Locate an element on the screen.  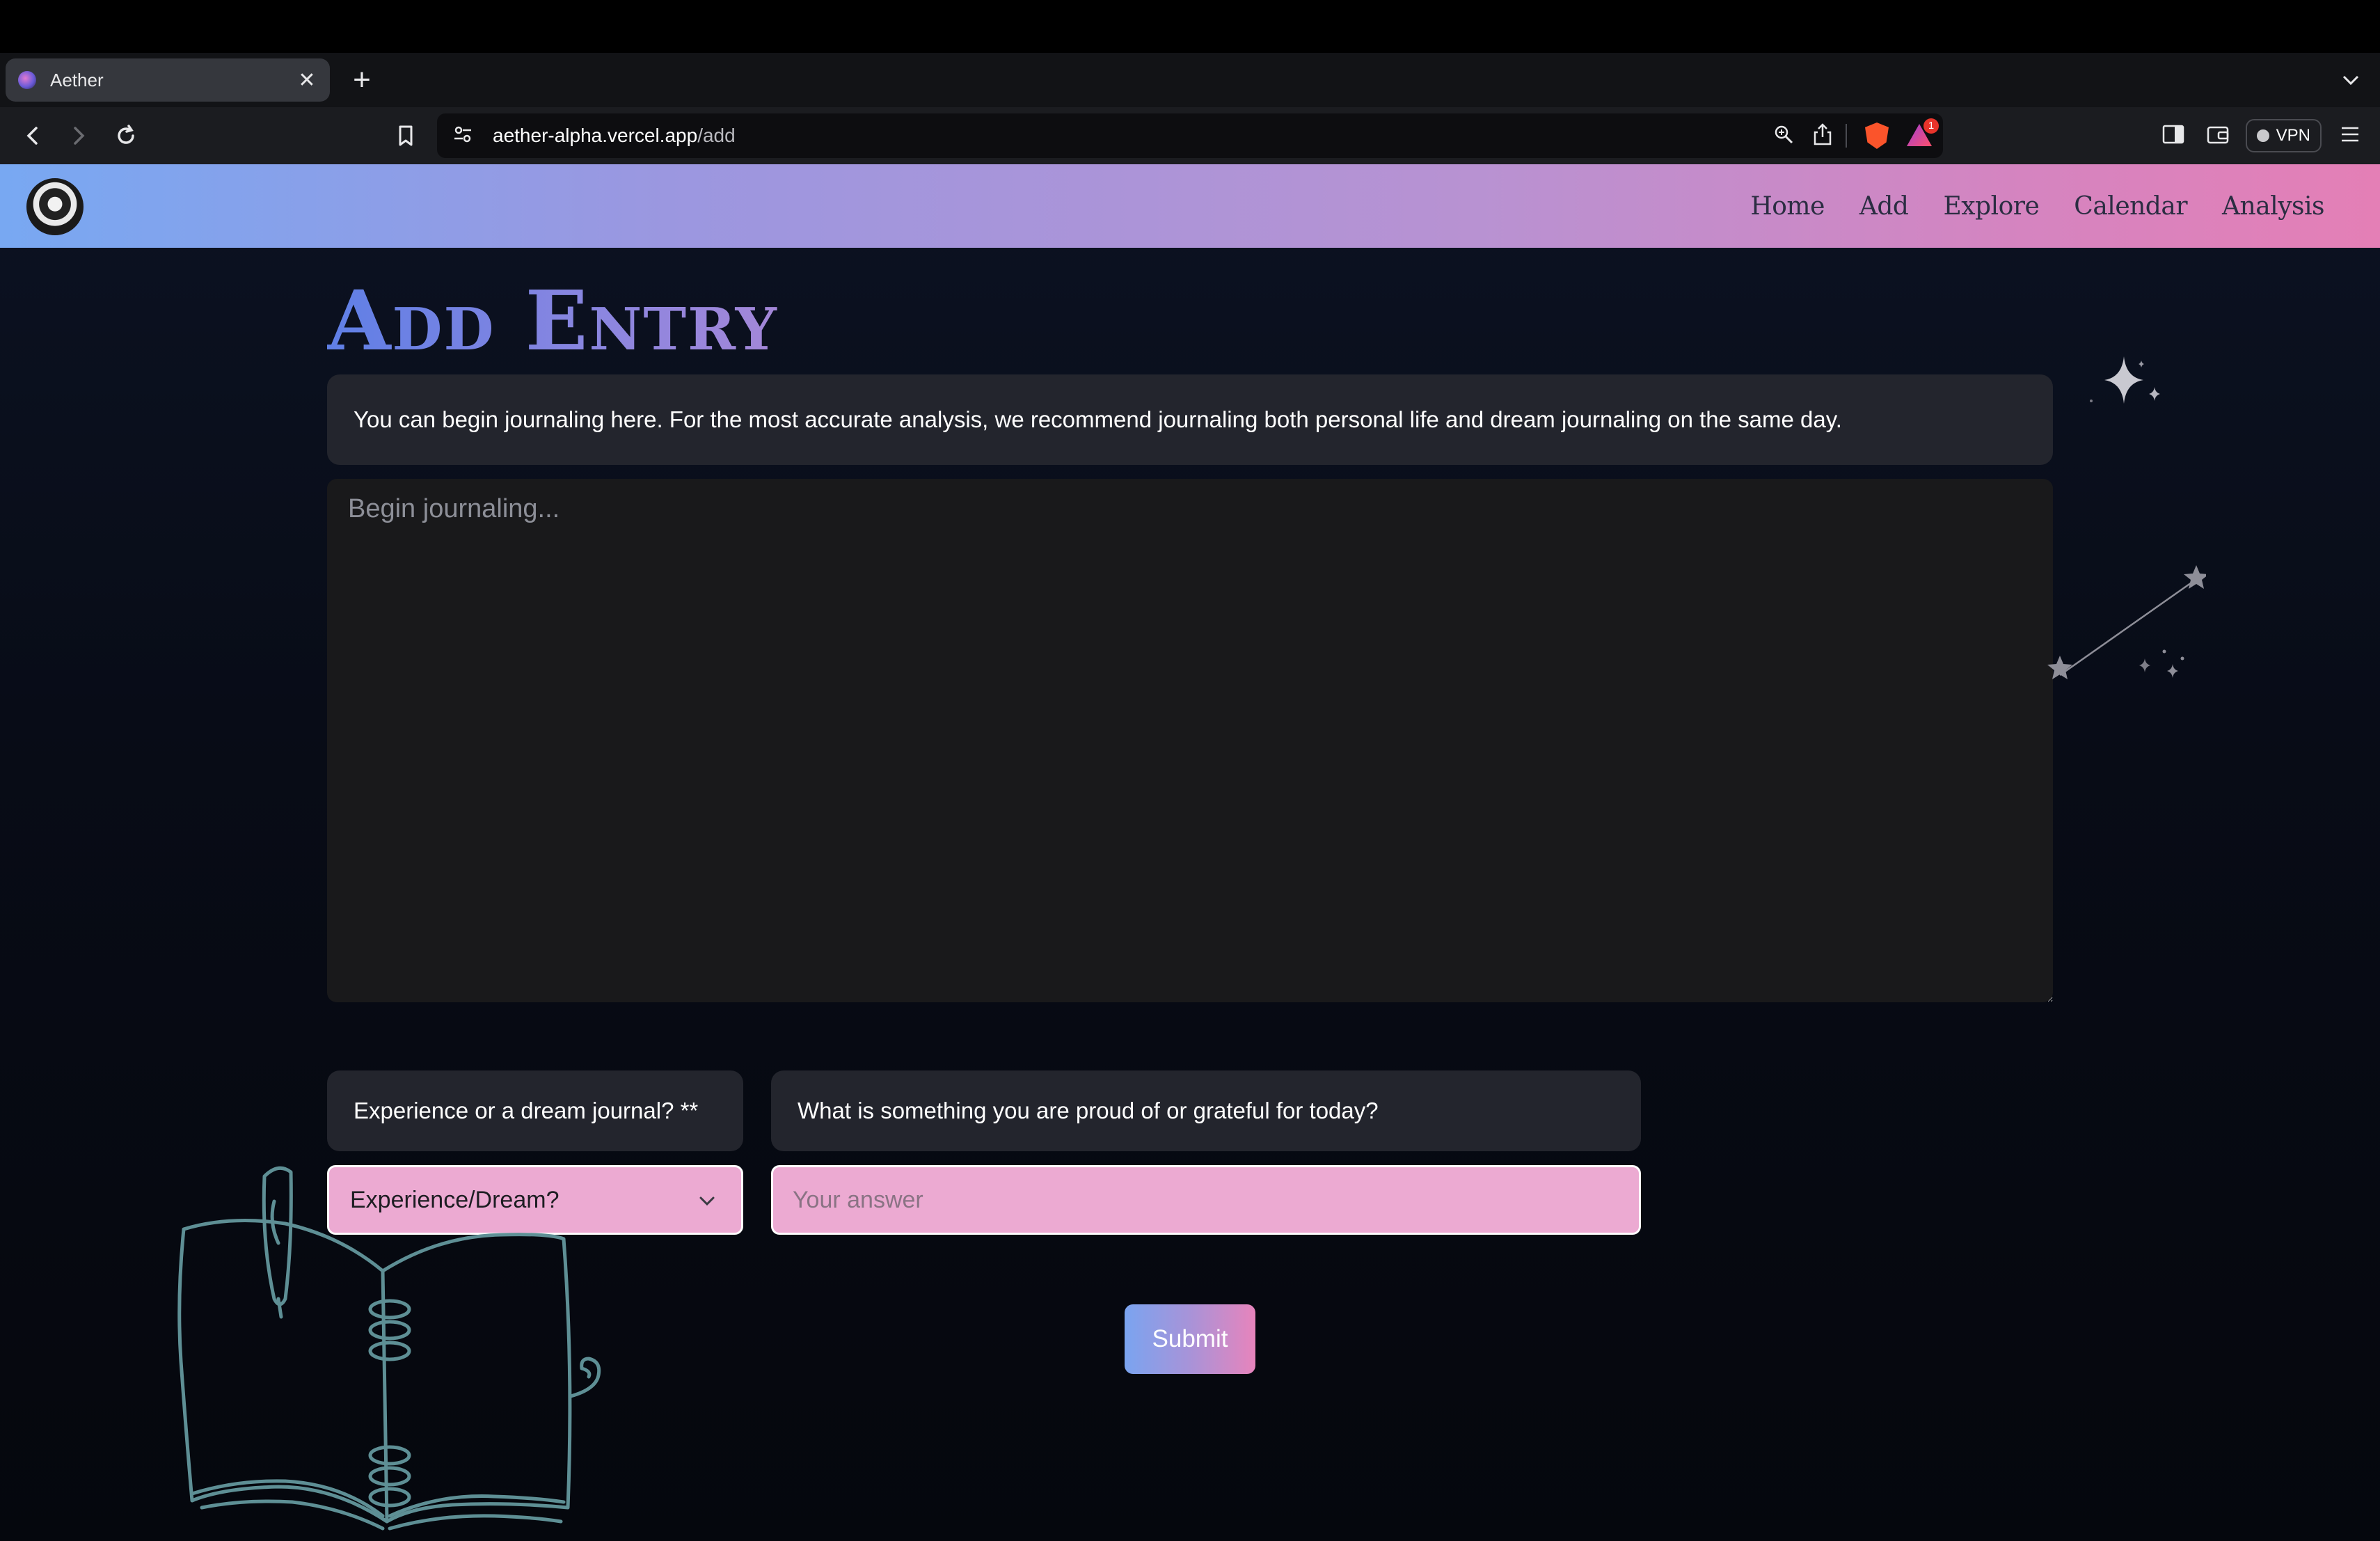
url-host: aether-alpha.vercel.app is located at coordinates (595, 135).